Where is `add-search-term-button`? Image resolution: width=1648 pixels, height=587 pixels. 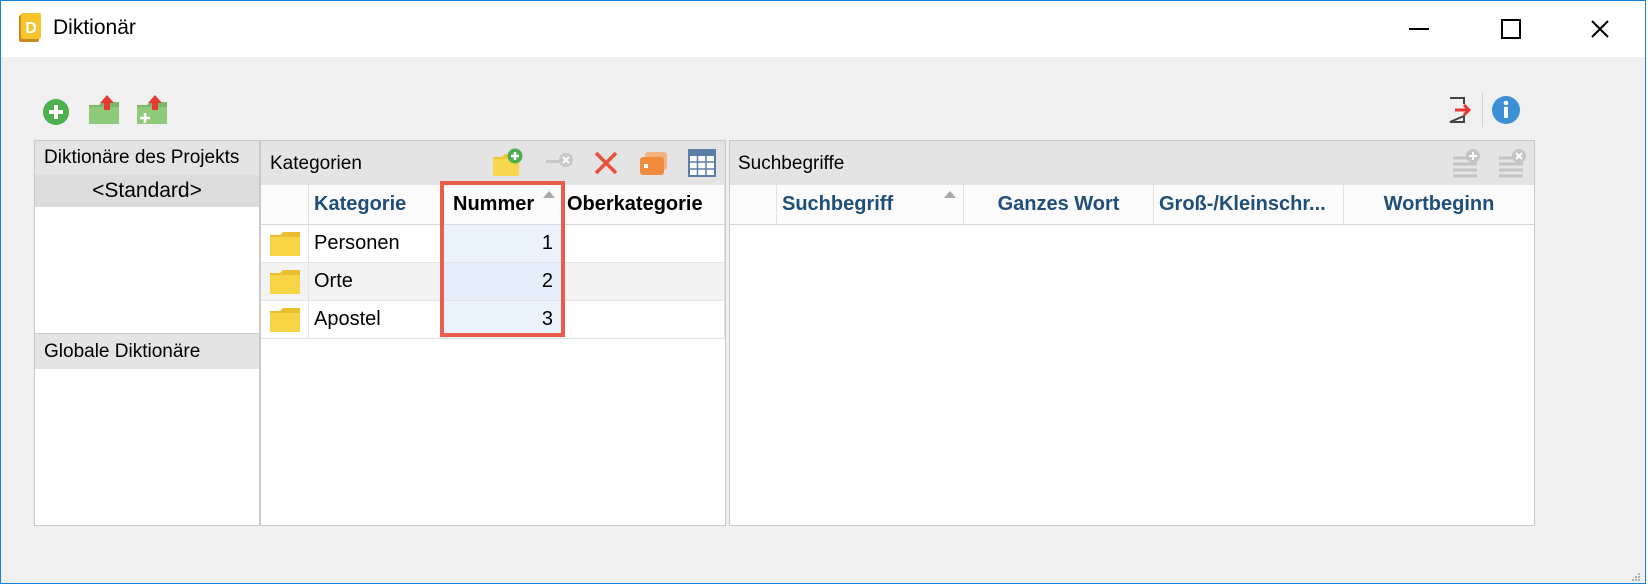 add-search-term-button is located at coordinates (1467, 163).